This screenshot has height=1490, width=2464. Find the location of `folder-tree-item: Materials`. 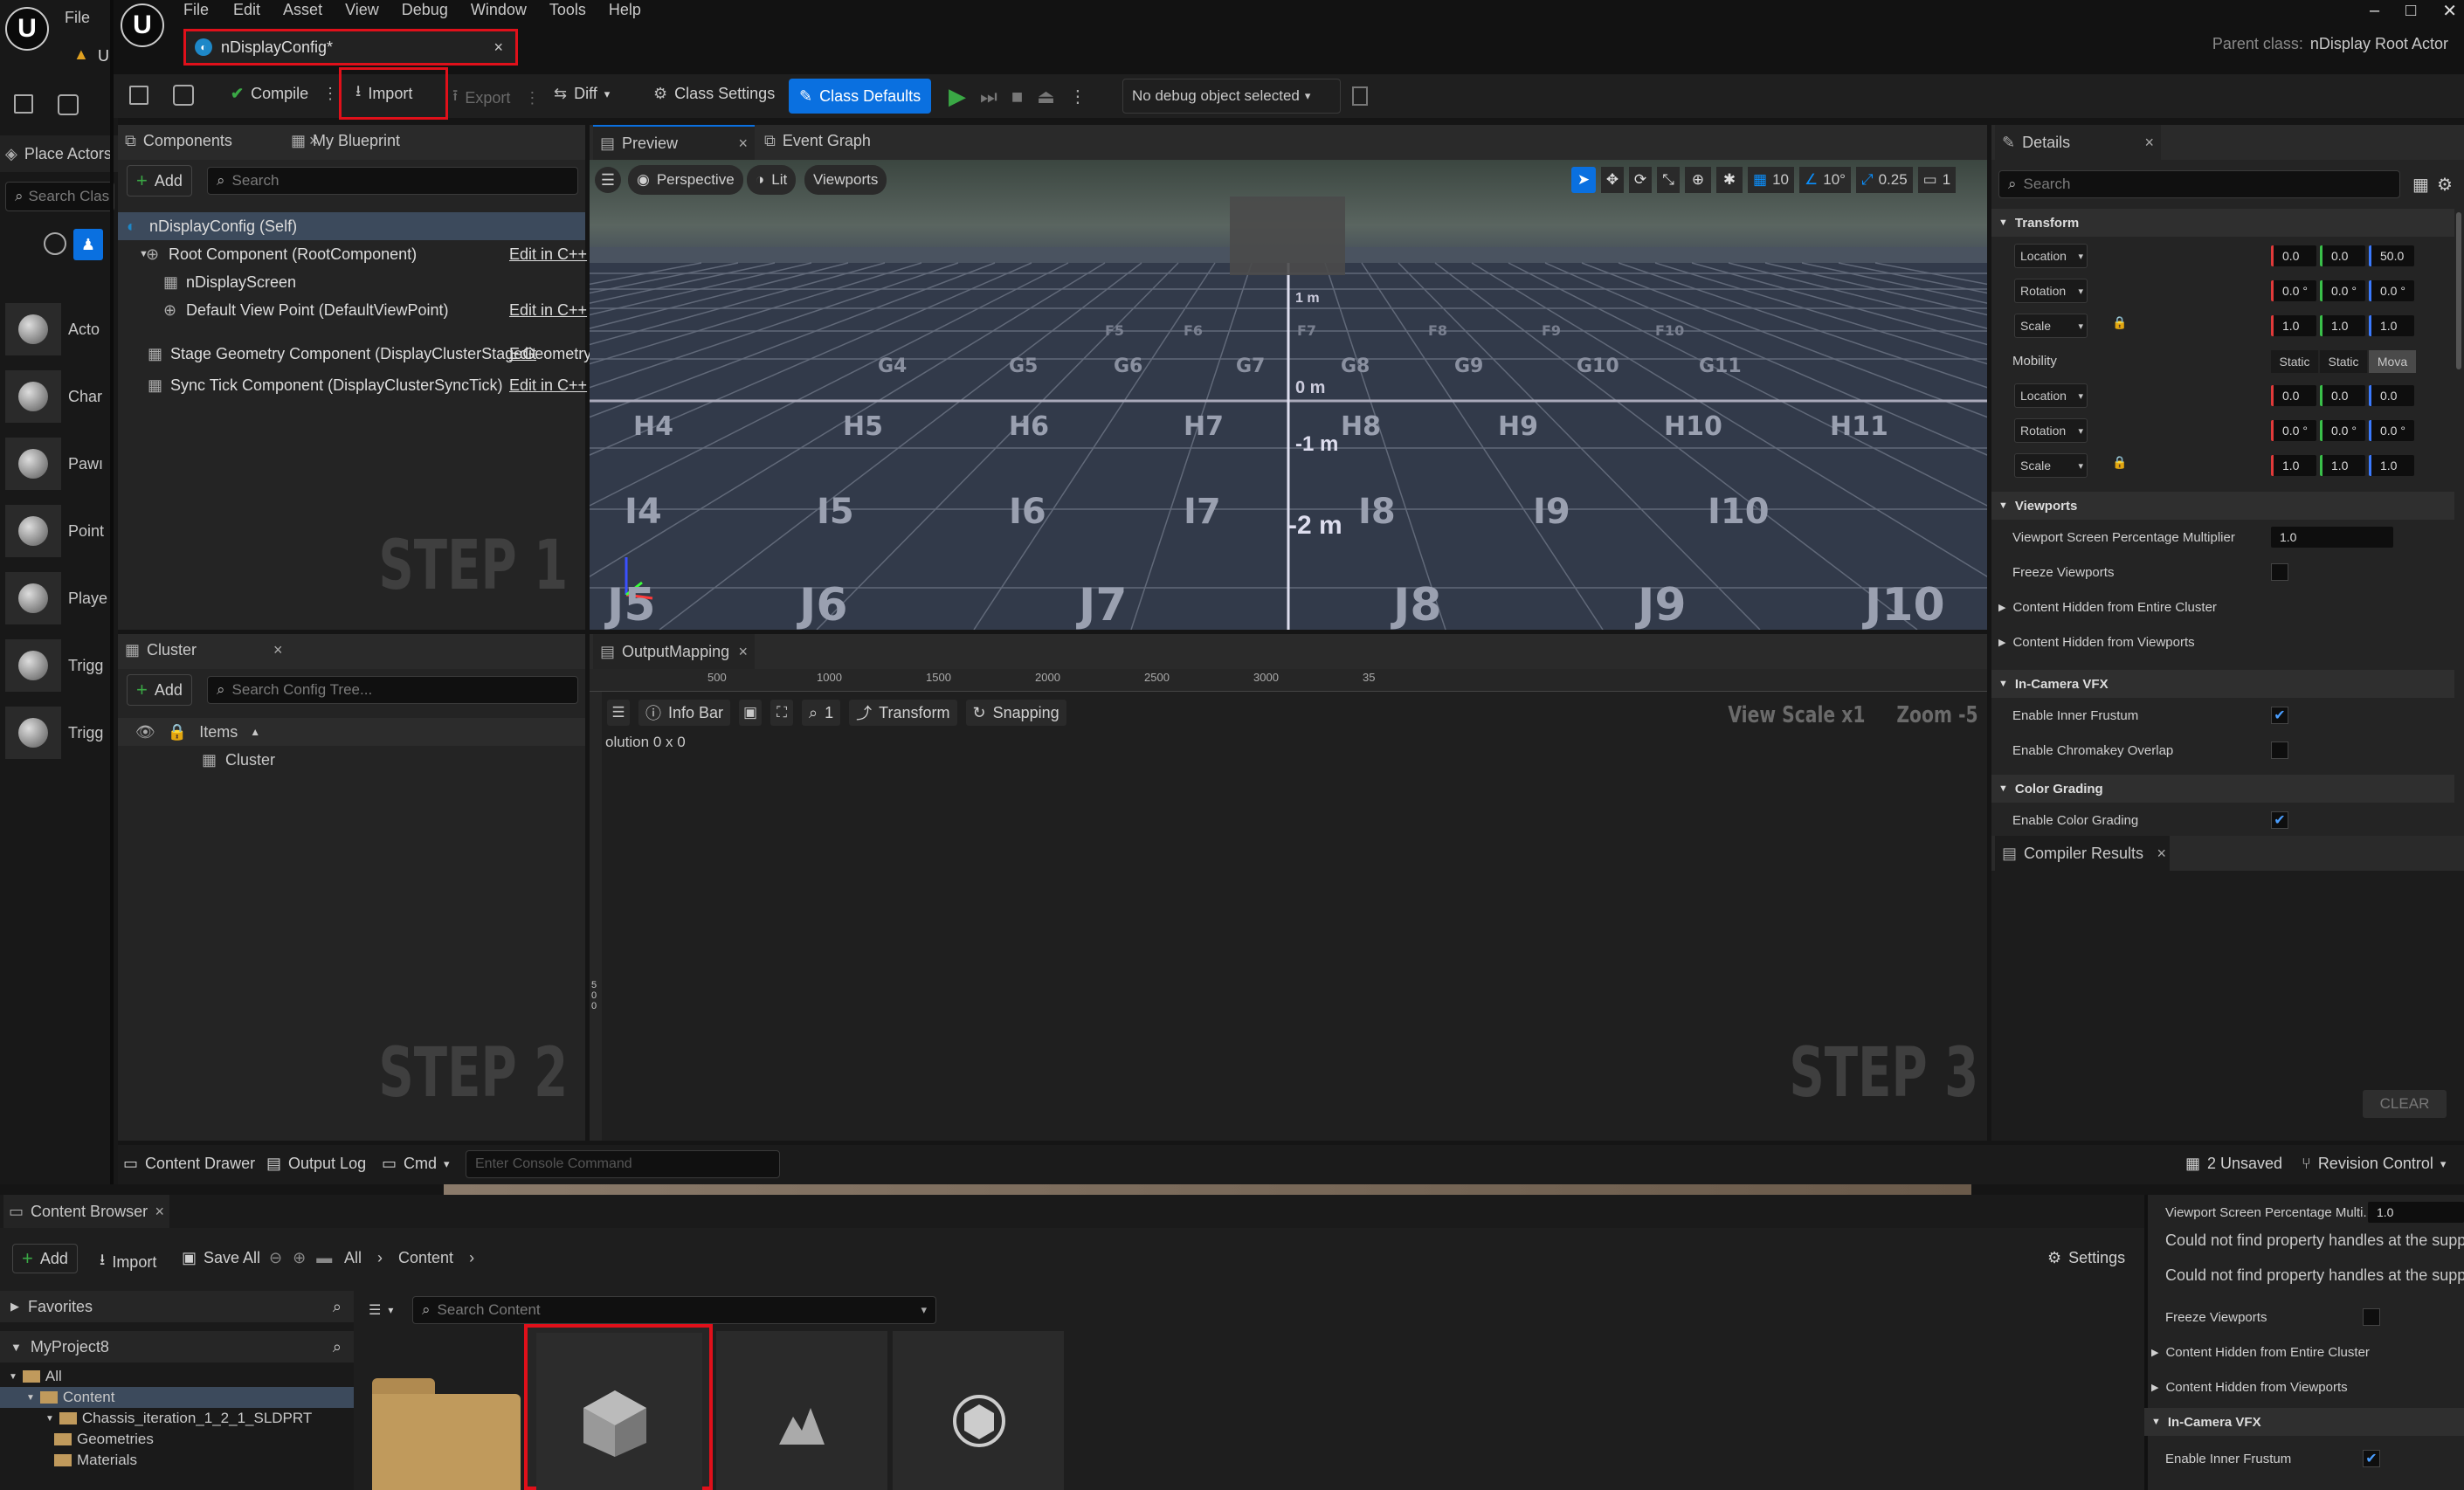

folder-tree-item: Materials is located at coordinates (177, 1460).